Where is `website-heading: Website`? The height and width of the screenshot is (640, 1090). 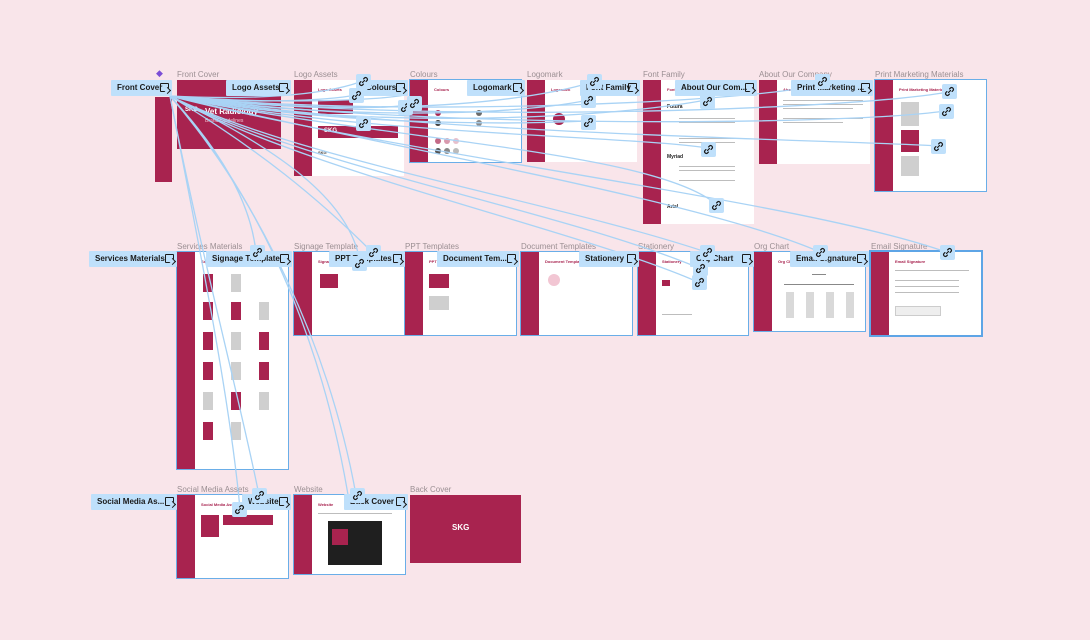
website-heading: Website is located at coordinates (326, 504).